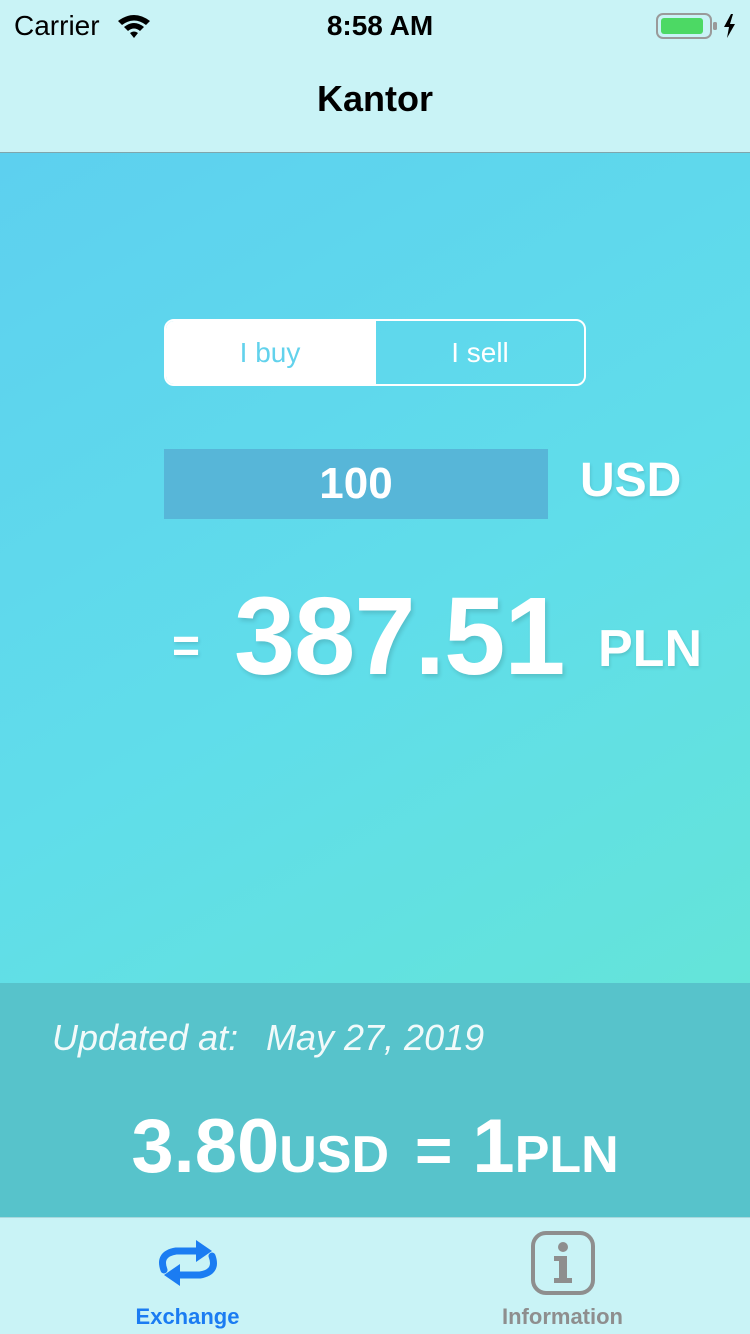 This screenshot has height=1334, width=750. I want to click on updated-at-date: May 27, 2019, so click(375, 1037).